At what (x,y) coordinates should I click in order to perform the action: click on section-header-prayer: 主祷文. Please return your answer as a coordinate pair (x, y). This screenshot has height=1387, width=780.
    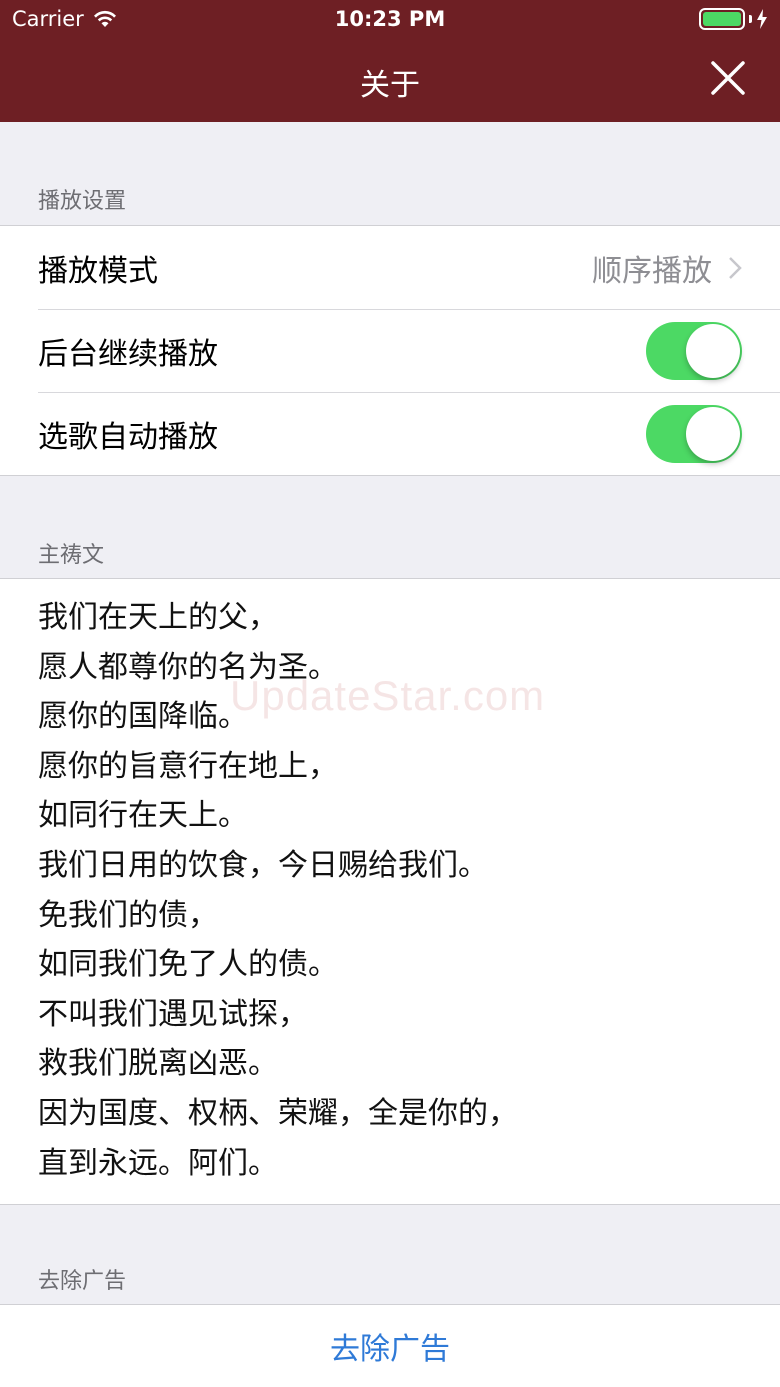
    Looking at the image, I should click on (71, 555).